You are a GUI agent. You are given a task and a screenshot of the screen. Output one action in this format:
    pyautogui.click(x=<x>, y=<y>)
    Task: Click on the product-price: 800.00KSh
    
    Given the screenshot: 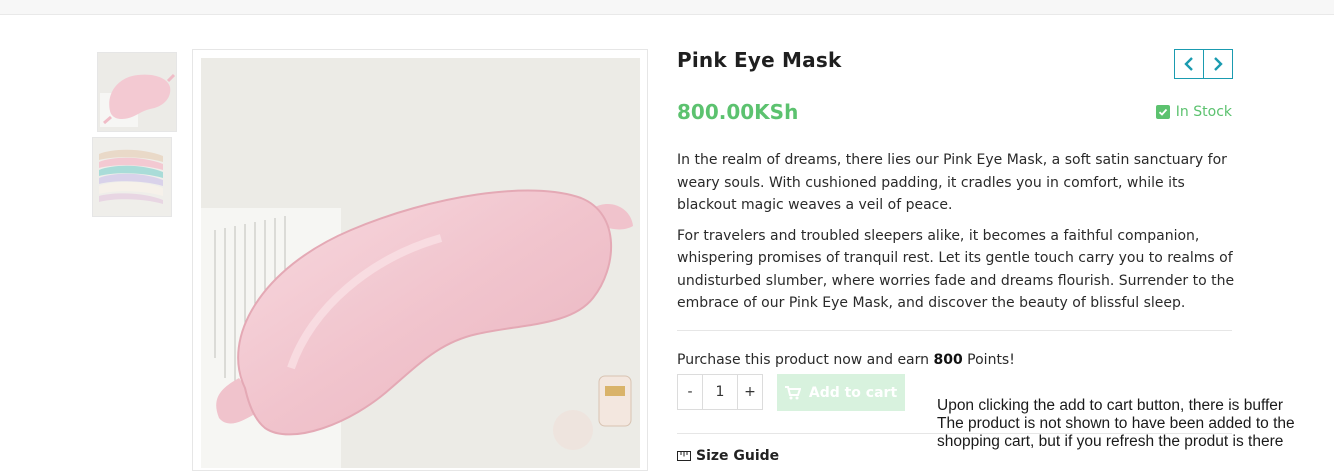 What is the action you would take?
    pyautogui.click(x=738, y=112)
    